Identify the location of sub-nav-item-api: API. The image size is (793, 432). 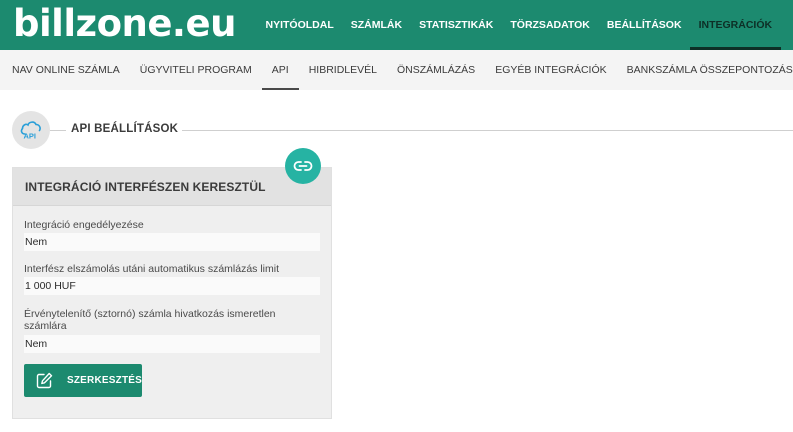
(280, 70).